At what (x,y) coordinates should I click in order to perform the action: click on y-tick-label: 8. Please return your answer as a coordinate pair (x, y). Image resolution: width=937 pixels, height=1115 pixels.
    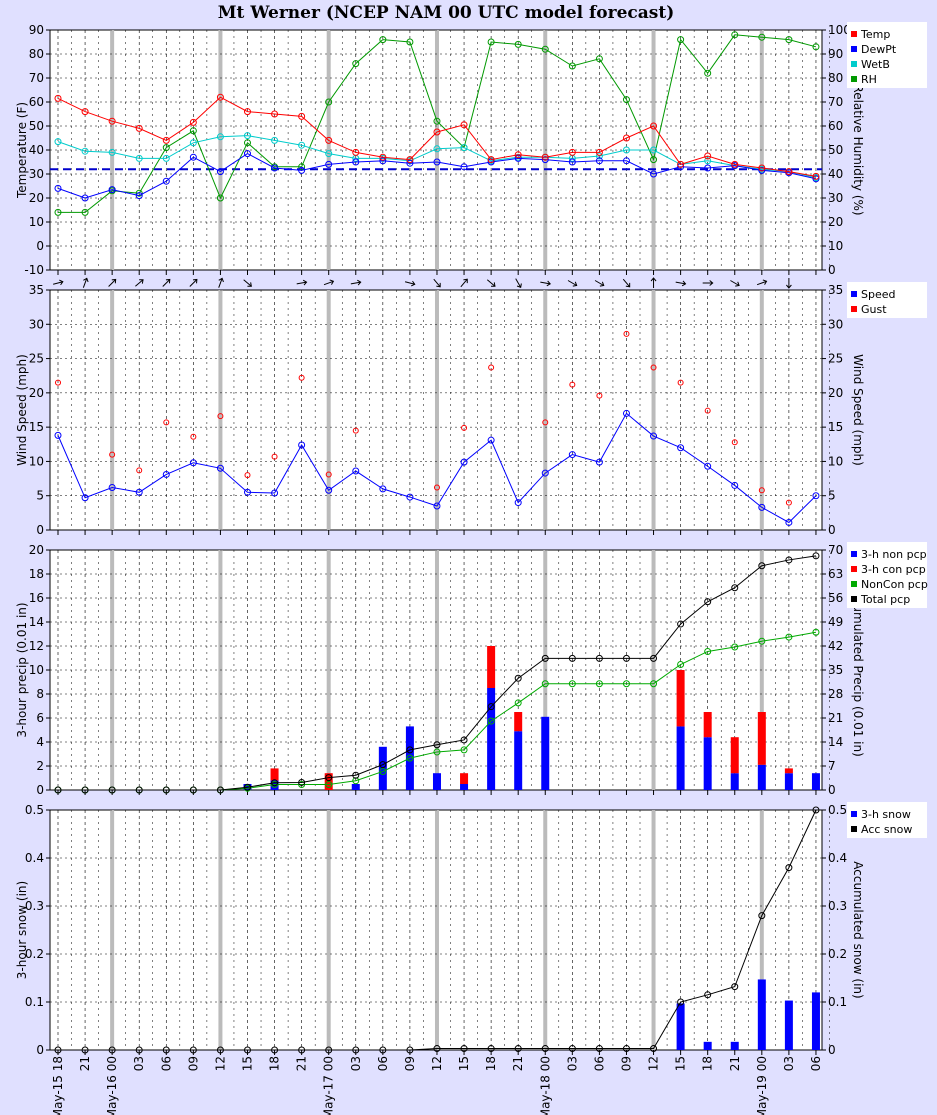
    Looking at the image, I should click on (40, 694).